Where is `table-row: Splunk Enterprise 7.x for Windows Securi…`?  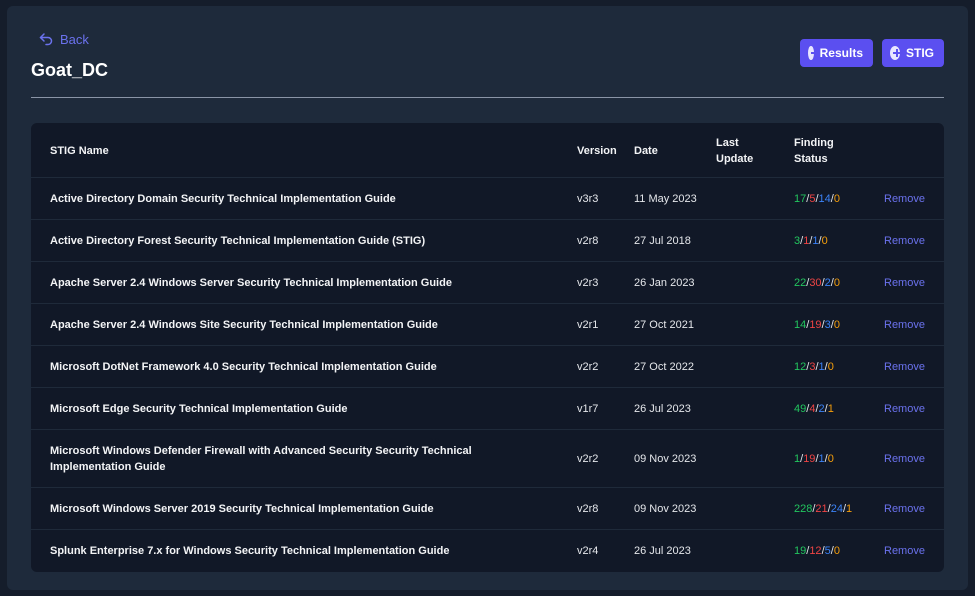
table-row: Splunk Enterprise 7.x for Windows Securi… is located at coordinates (487, 551).